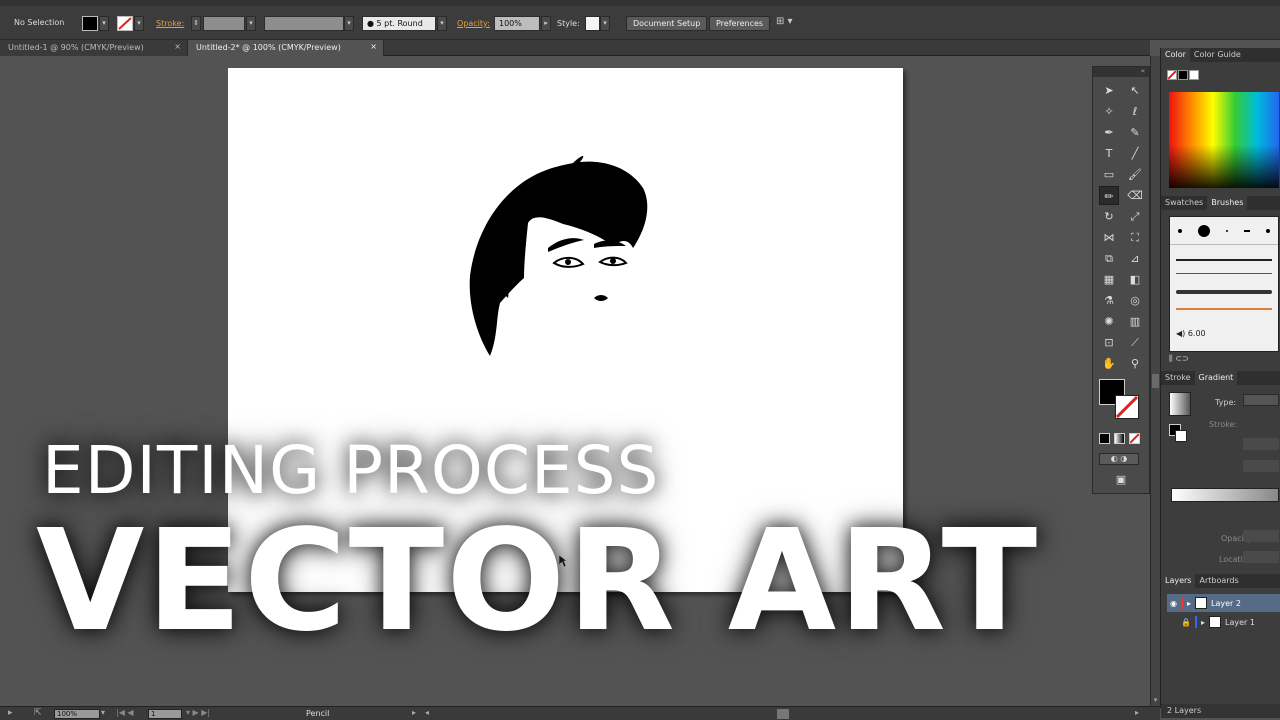  What do you see at coordinates (517, 23) in the screenshot?
I see `opacity-field: 100%` at bounding box center [517, 23].